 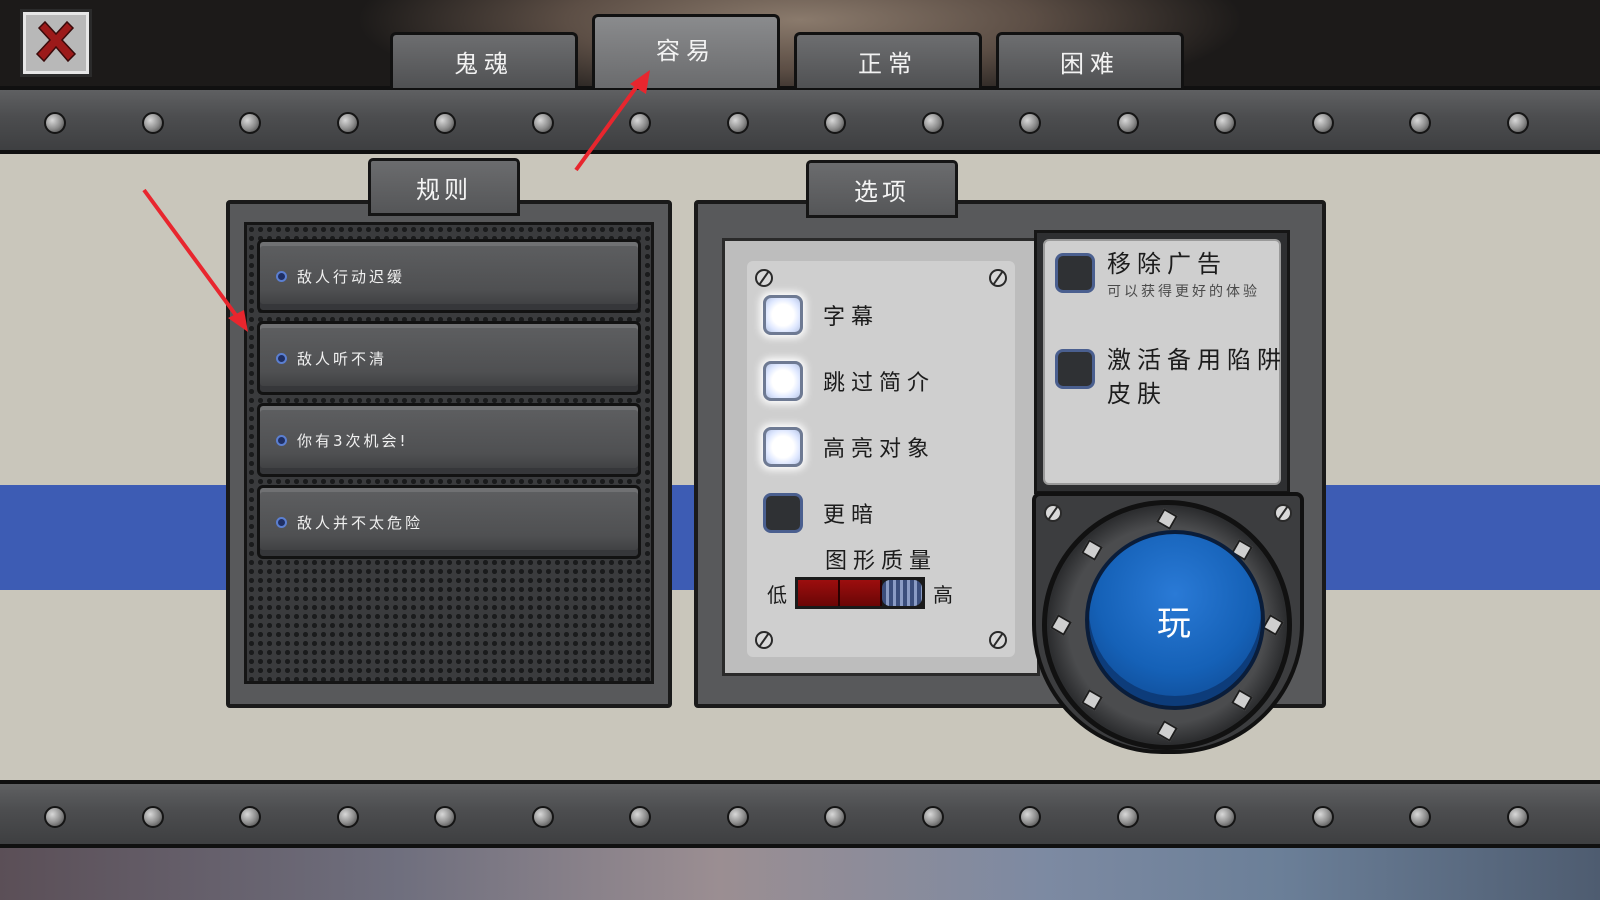 What do you see at coordinates (943, 594) in the screenshot?
I see `quality-high-label: 高` at bounding box center [943, 594].